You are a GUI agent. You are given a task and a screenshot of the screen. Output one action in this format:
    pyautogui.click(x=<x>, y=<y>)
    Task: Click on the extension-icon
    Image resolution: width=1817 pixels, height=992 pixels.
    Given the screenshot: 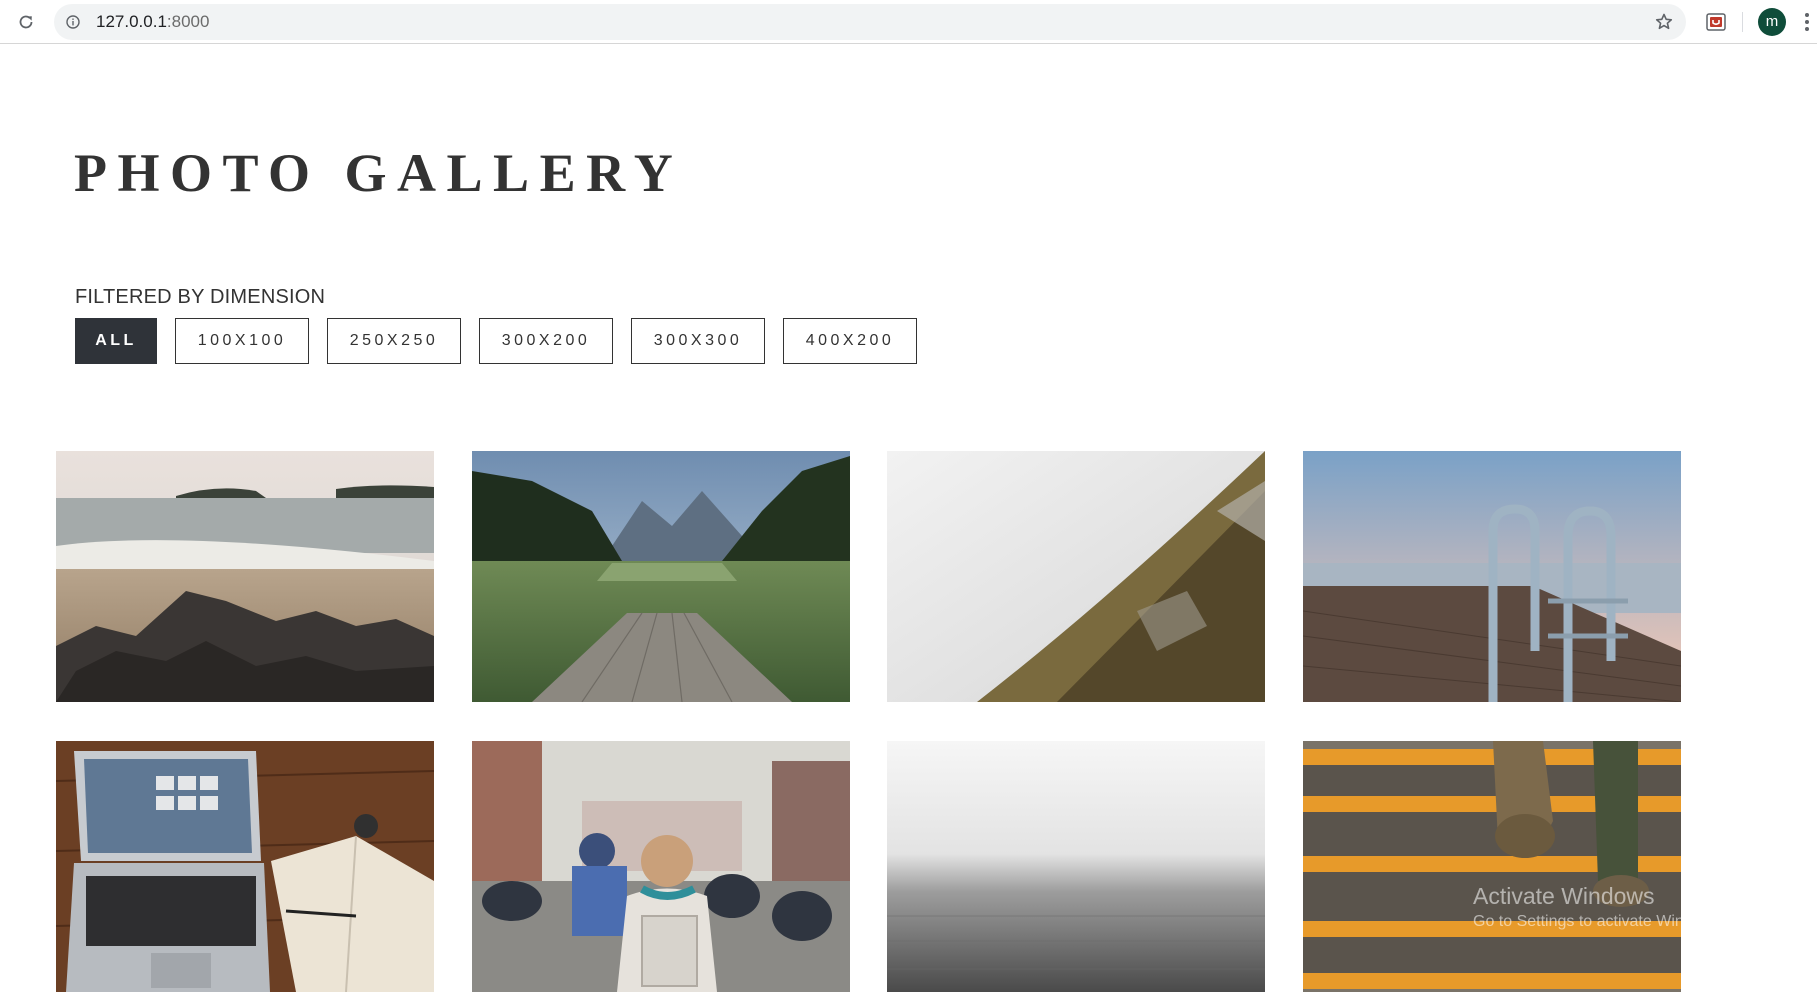 What is the action you would take?
    pyautogui.click(x=1716, y=22)
    